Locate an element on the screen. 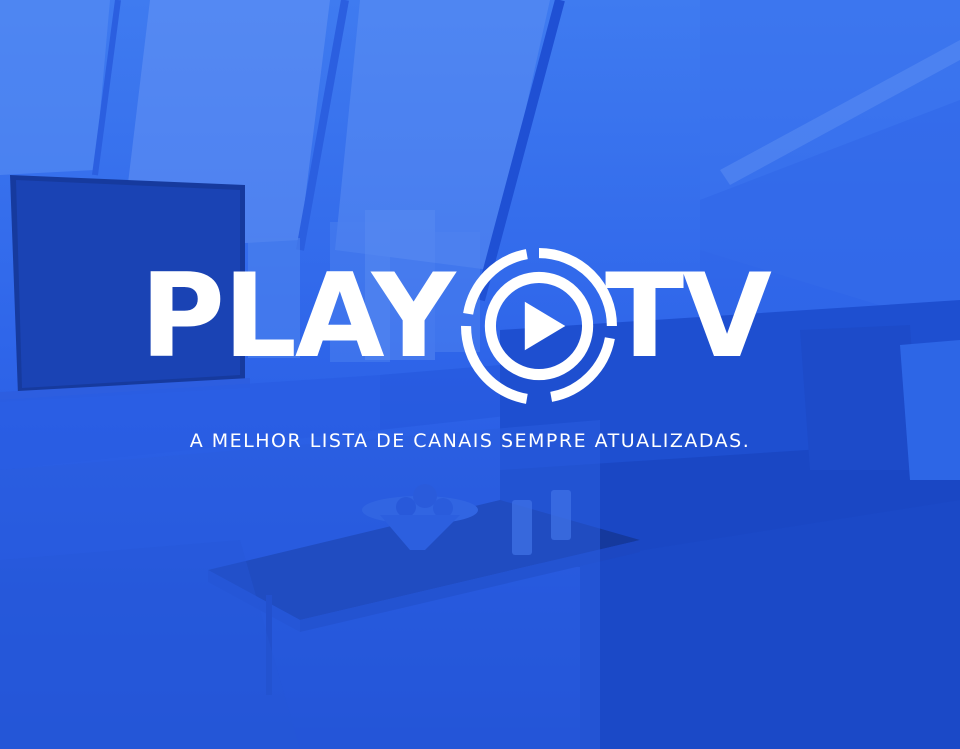  brand-logo: PLAY TV is located at coordinates (470, 325).